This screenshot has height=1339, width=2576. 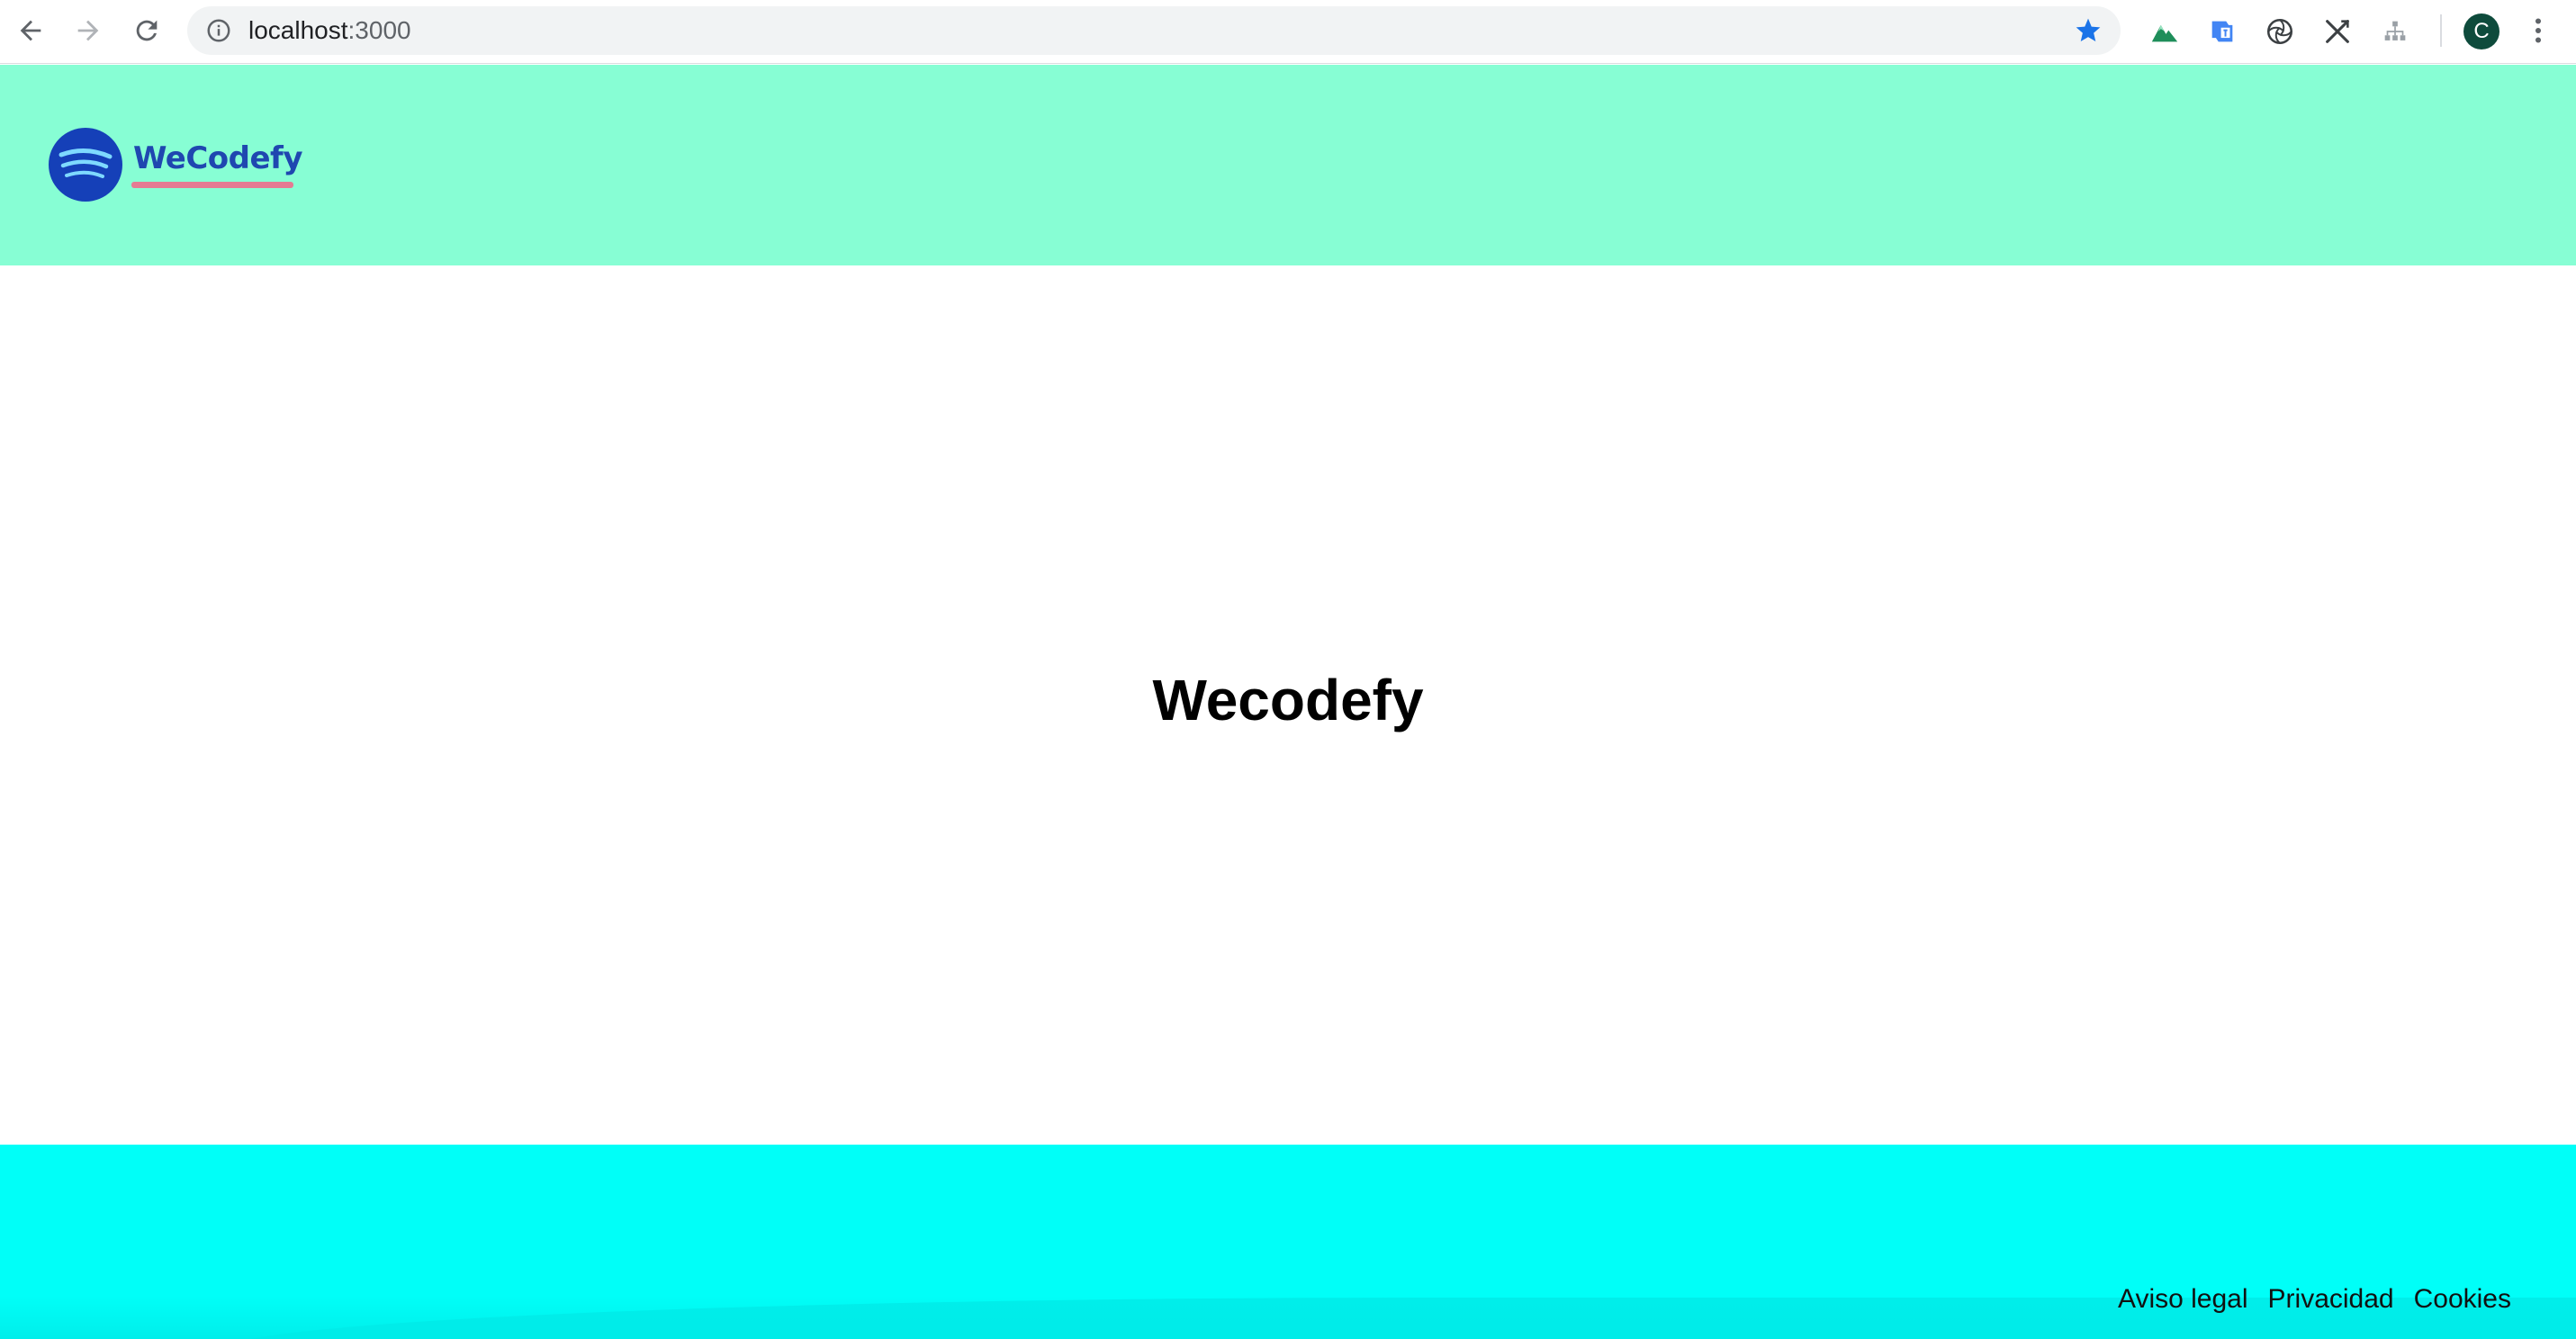 I want to click on arrow-right-icon, so click(x=88, y=31).